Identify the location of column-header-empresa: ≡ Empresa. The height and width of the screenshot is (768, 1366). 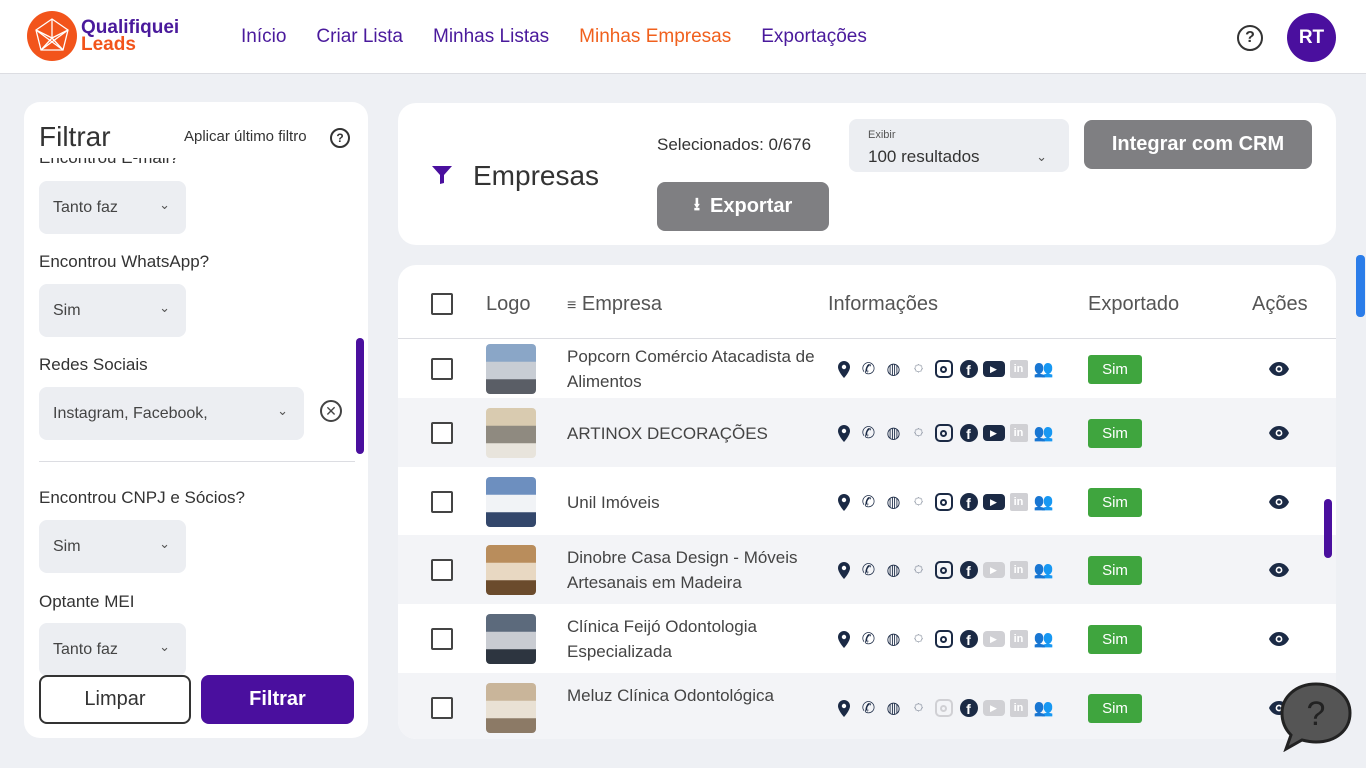
(614, 304).